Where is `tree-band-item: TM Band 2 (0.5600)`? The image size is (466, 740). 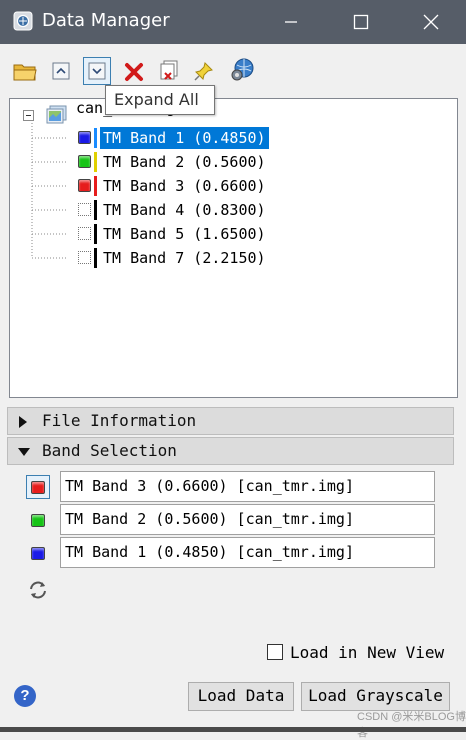 tree-band-item: TM Band 2 (0.5600) is located at coordinates (182, 162).